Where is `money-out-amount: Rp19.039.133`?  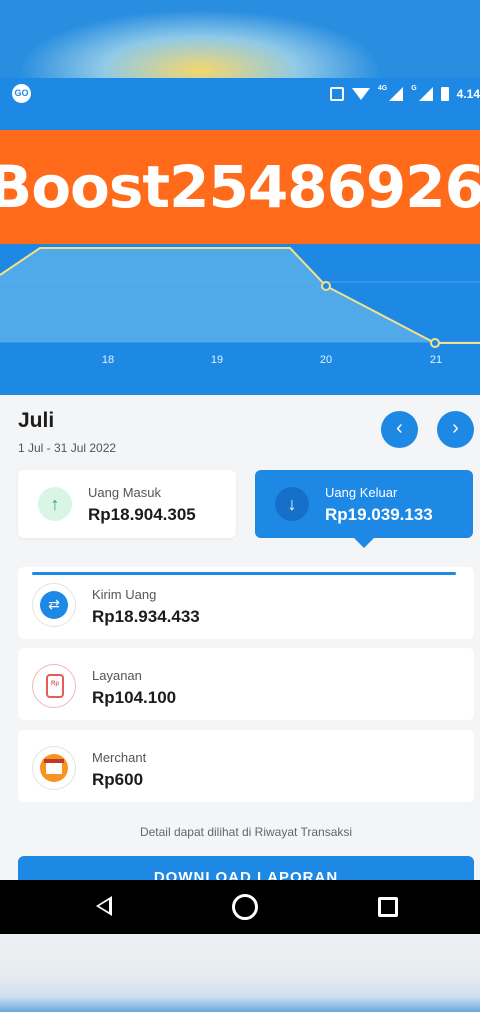 money-out-amount: Rp19.039.133 is located at coordinates (379, 514).